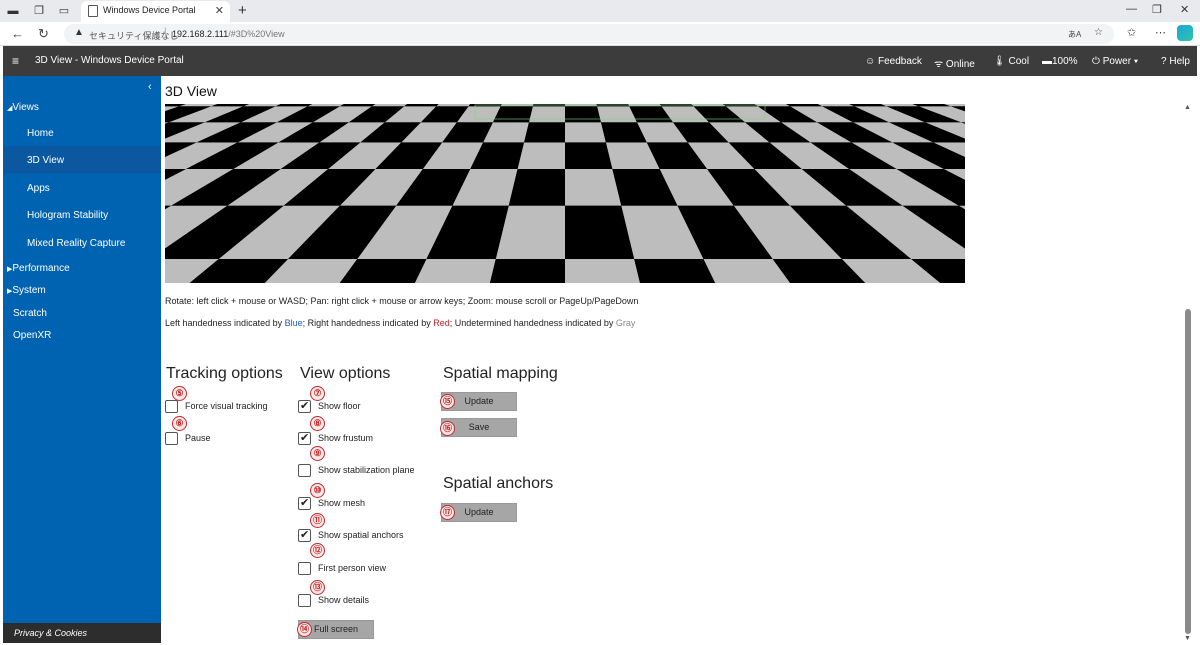 The image size is (1200, 645). What do you see at coordinates (179, 423) in the screenshot?
I see `annotation-marker: ⑥` at bounding box center [179, 423].